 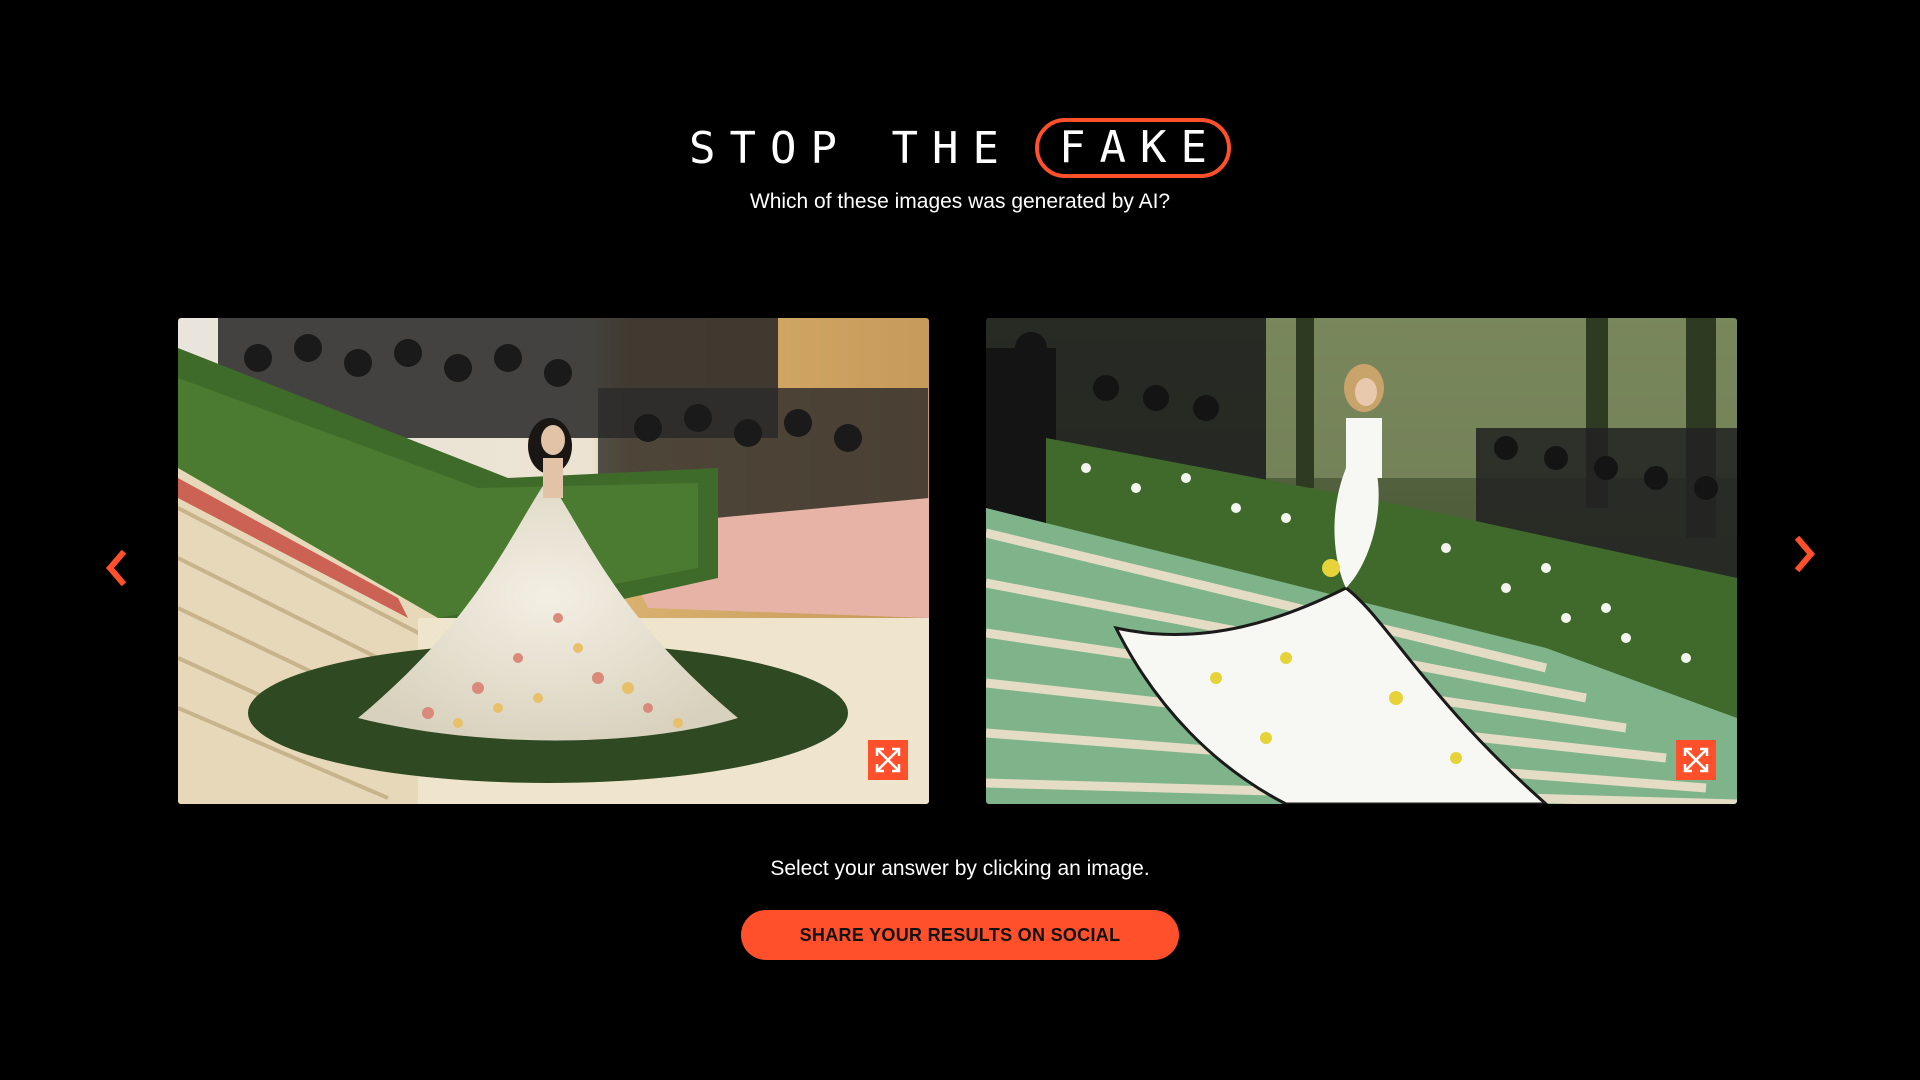 I want to click on logo: STOP THE FAKE, so click(x=960, y=148).